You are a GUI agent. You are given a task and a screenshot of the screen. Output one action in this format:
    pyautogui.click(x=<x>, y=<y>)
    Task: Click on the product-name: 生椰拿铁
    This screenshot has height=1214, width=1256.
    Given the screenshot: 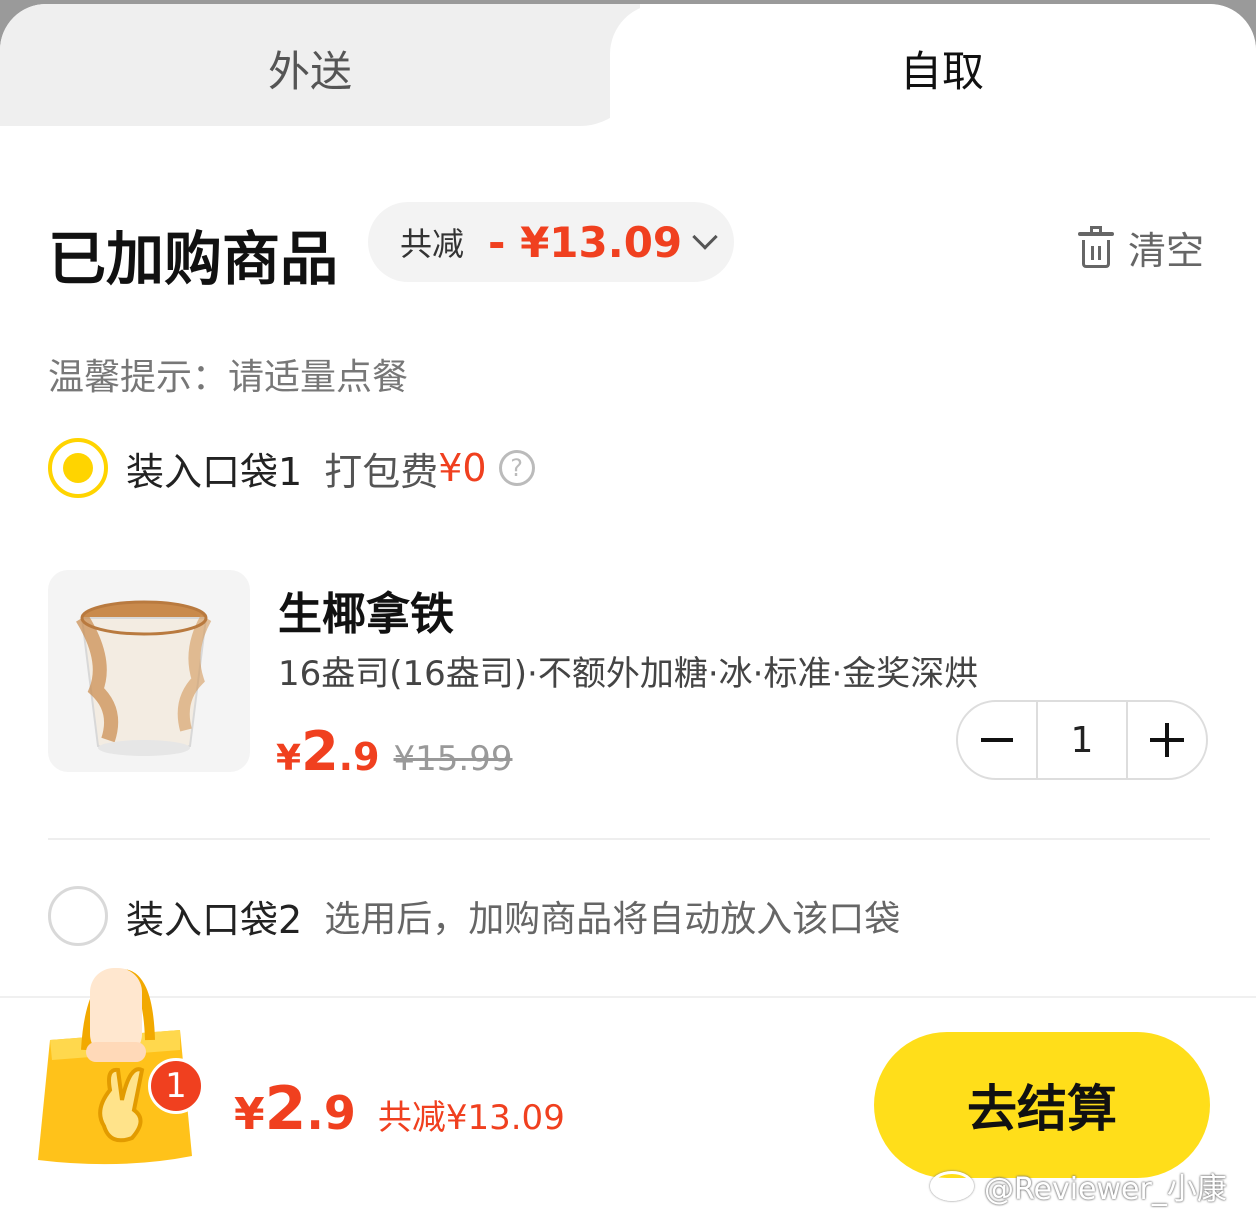 What is the action you would take?
    pyautogui.click(x=366, y=614)
    